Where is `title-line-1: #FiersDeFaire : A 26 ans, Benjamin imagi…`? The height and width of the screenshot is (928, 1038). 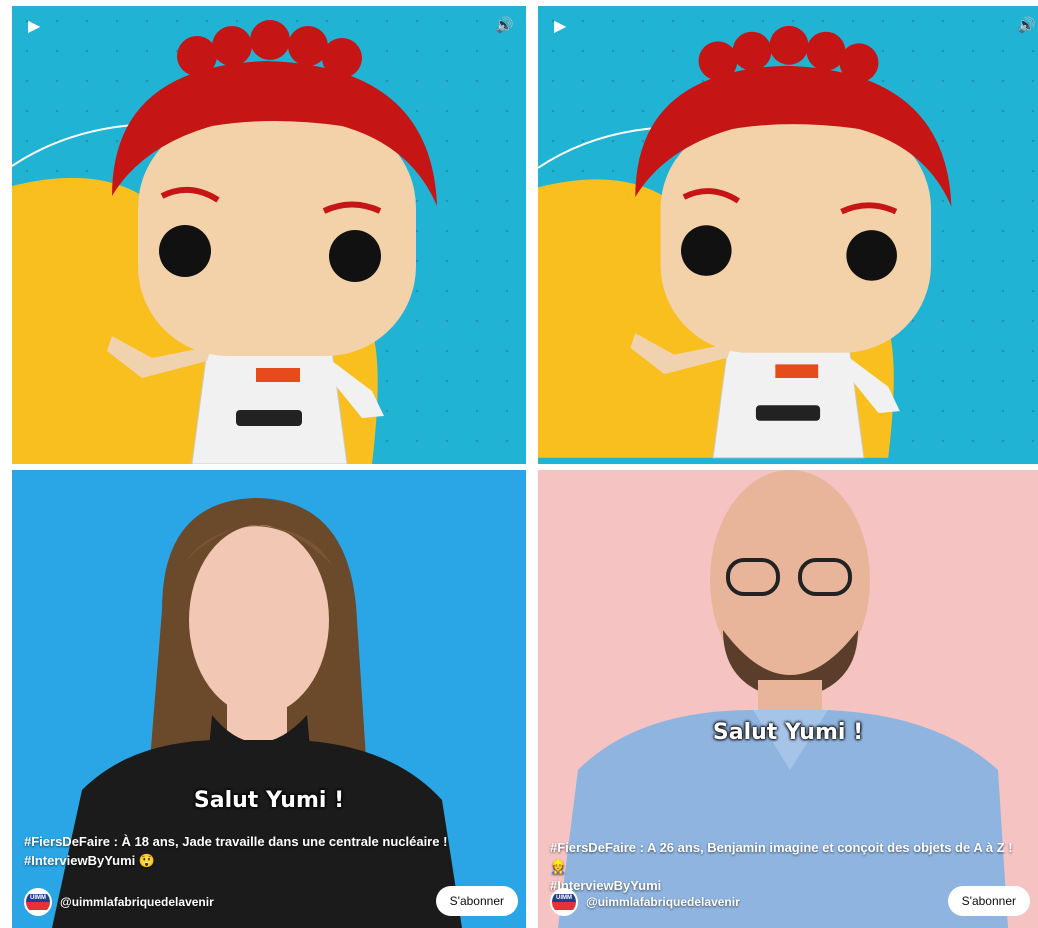 title-line-1: #FiersDeFaire : A 26 ans, Benjamin imagi… is located at coordinates (781, 857).